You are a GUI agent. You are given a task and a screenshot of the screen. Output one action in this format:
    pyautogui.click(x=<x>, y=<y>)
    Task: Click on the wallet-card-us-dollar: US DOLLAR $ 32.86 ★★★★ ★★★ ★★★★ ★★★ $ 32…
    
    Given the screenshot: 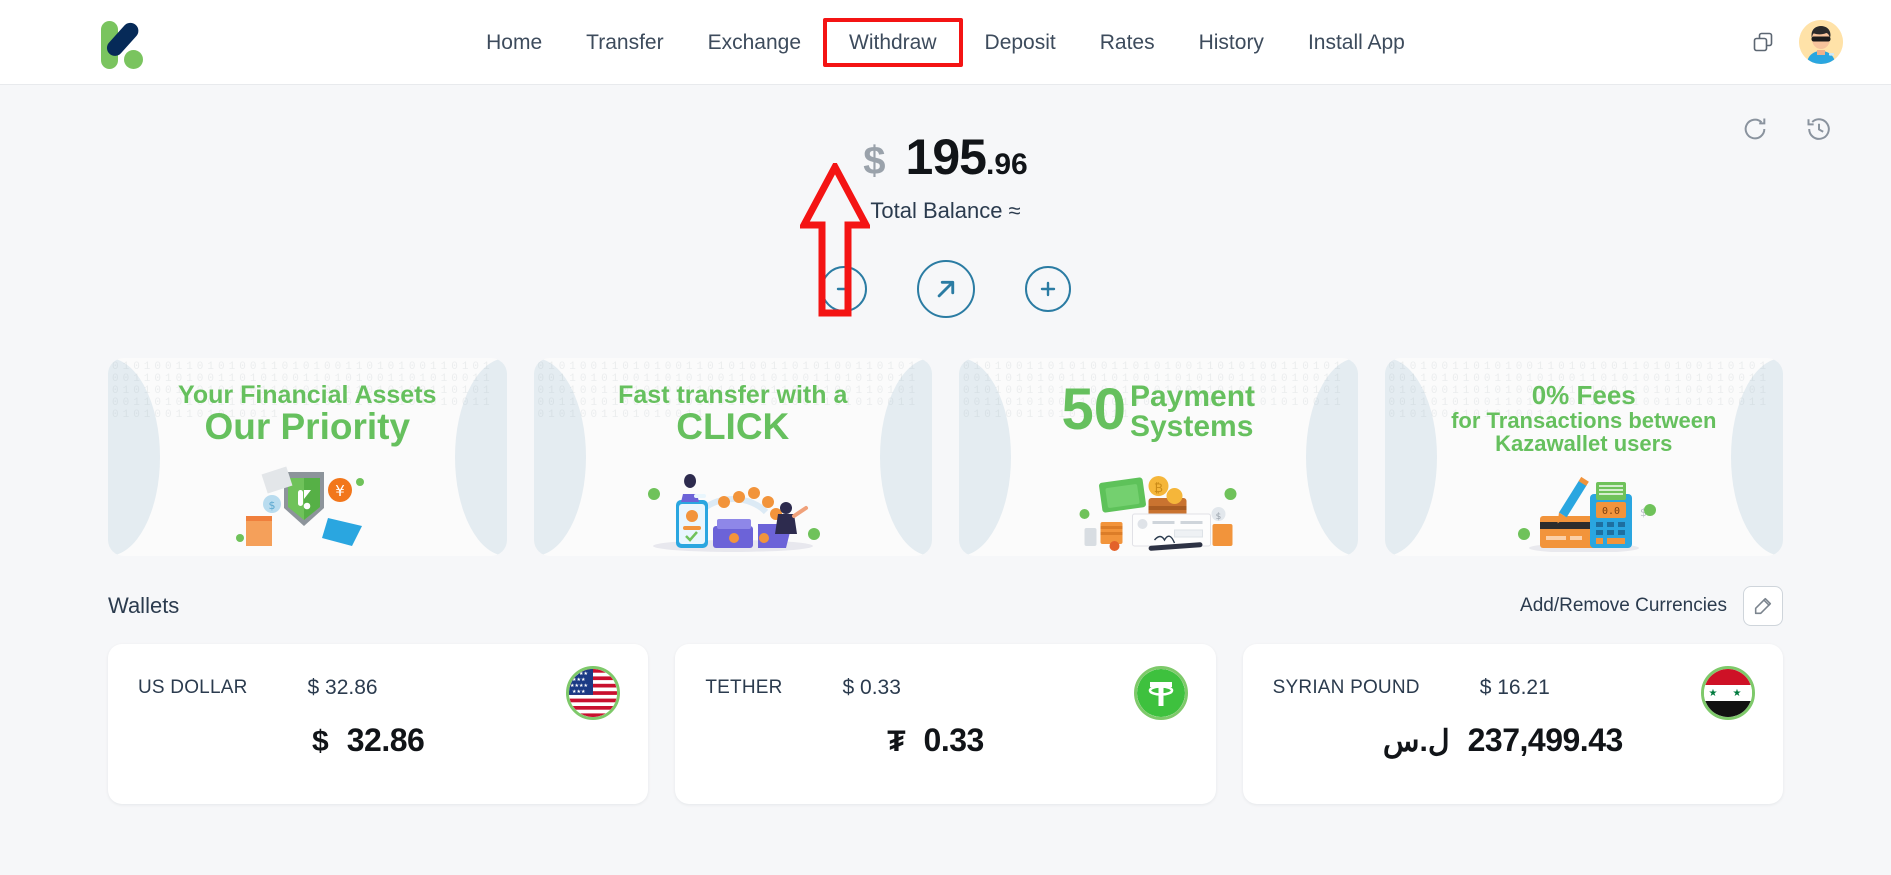 What is the action you would take?
    pyautogui.click(x=378, y=724)
    